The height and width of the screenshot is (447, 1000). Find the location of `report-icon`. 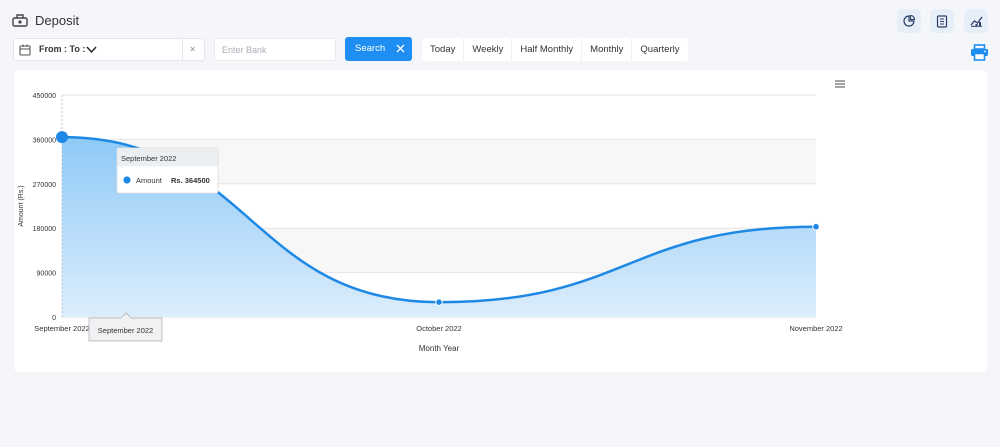

report-icon is located at coordinates (942, 21).